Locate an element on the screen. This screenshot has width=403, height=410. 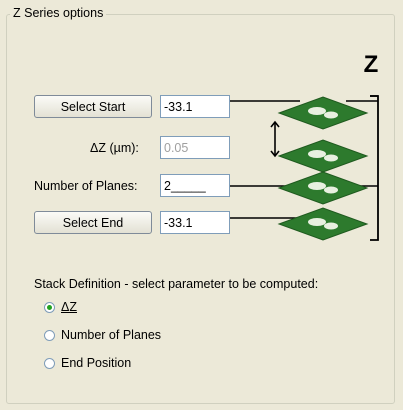
delta-z-label: ΔZ (µm): is located at coordinates (114, 148).